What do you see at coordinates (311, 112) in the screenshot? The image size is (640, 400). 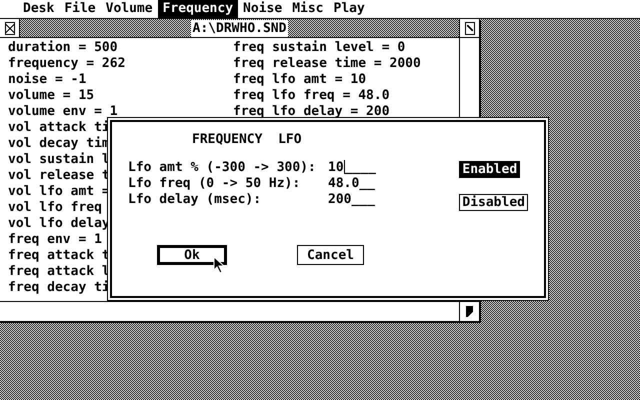 I see `parameter-line: freq lfo delay = 200` at bounding box center [311, 112].